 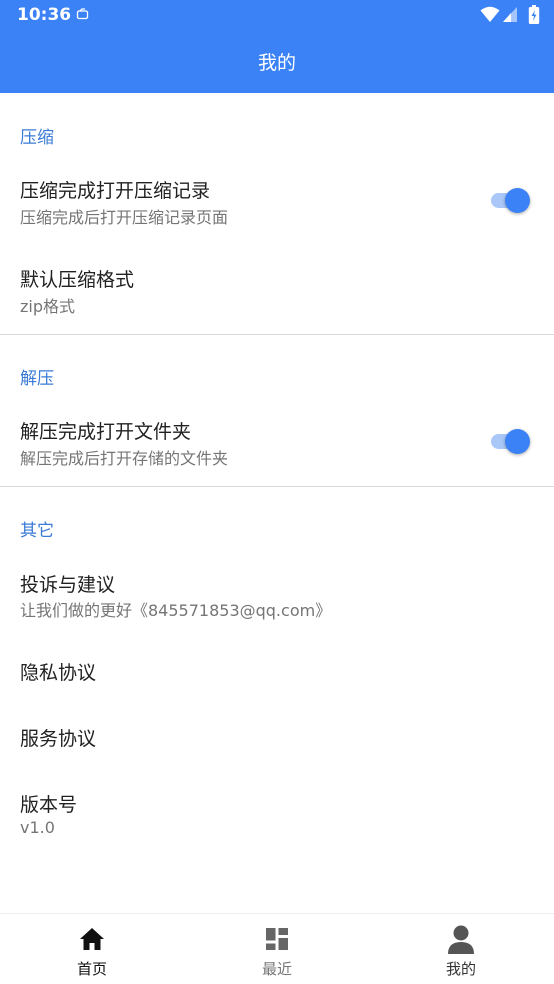 What do you see at coordinates (91, 969) in the screenshot?
I see `nav-label: 首页` at bounding box center [91, 969].